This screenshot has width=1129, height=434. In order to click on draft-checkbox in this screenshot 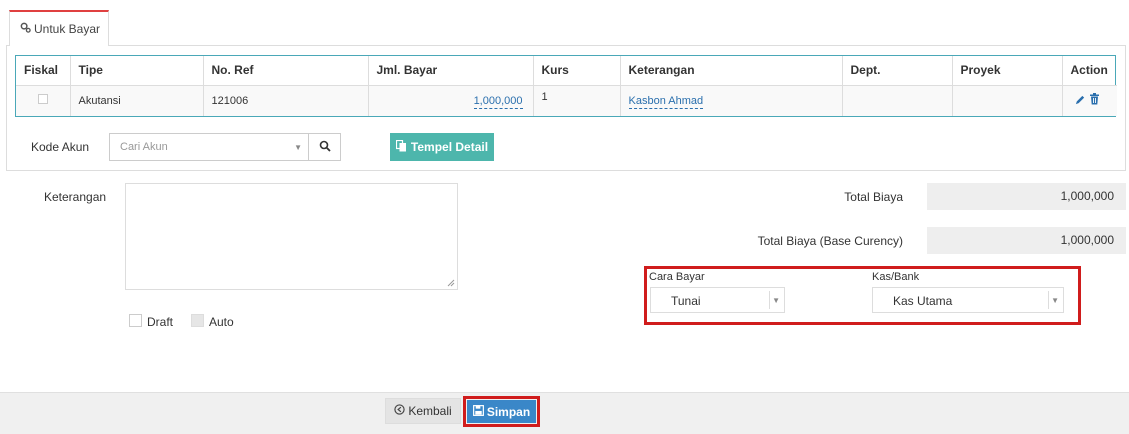, I will do `click(135, 320)`.